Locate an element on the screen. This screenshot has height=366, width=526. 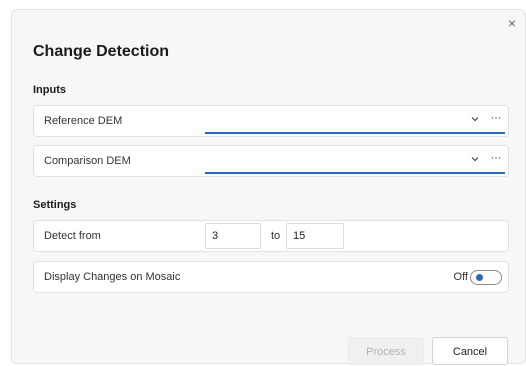
display-changes-row: Display Changes on Mosaic Off is located at coordinates (271, 277).